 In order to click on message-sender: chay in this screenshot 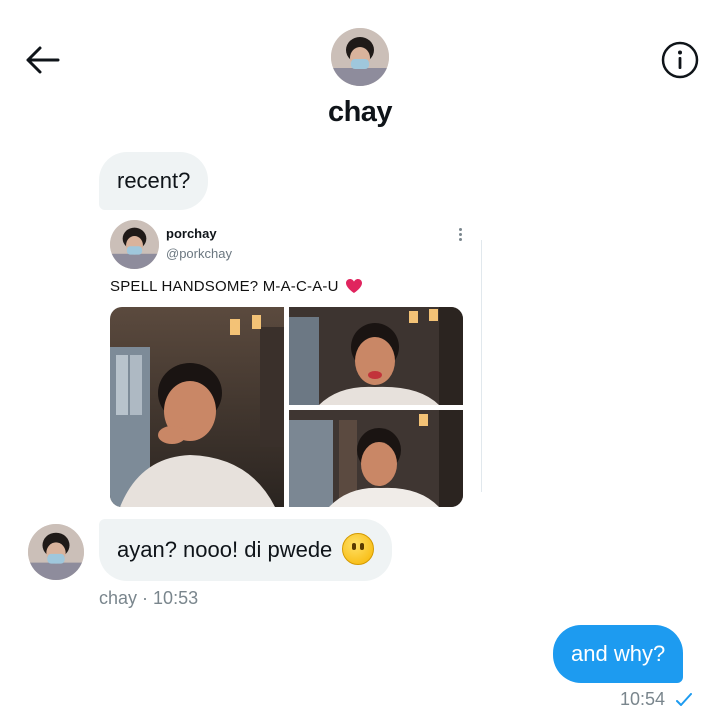, I will do `click(118, 598)`.